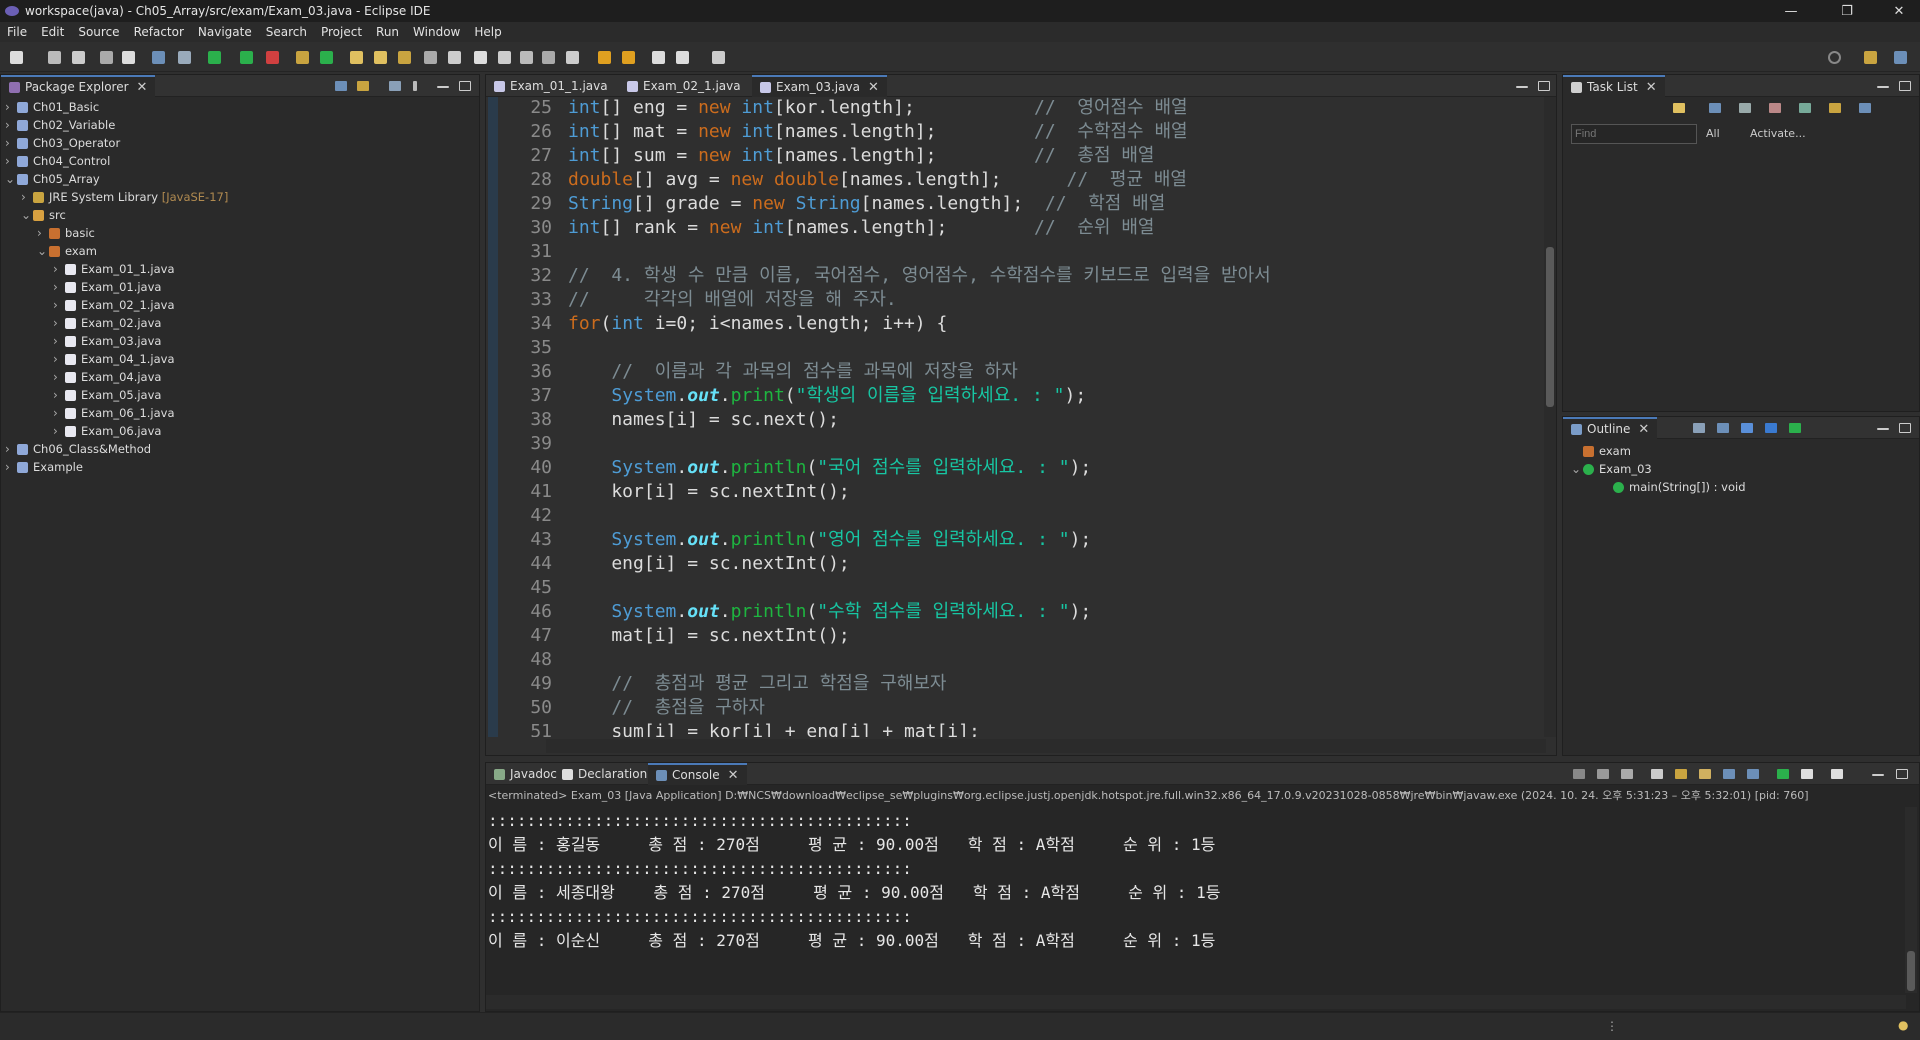 The image size is (1920, 1040). I want to click on tree-item: › Exam_03.java, so click(107, 341).